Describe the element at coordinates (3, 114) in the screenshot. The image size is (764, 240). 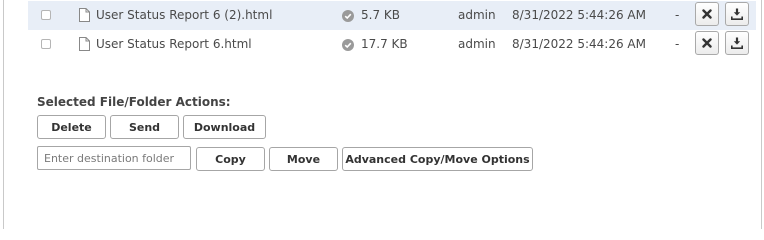
I see `panel-left-border` at that location.